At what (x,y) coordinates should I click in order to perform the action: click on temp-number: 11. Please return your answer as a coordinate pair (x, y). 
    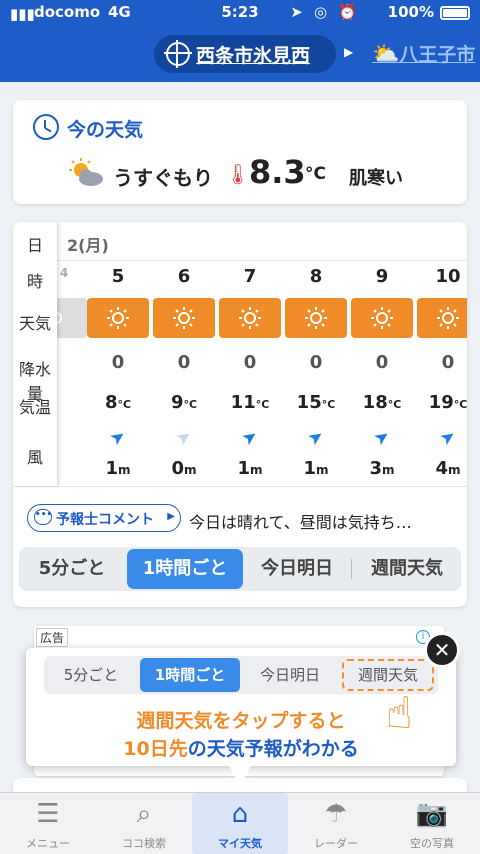
    Looking at the image, I should click on (243, 402).